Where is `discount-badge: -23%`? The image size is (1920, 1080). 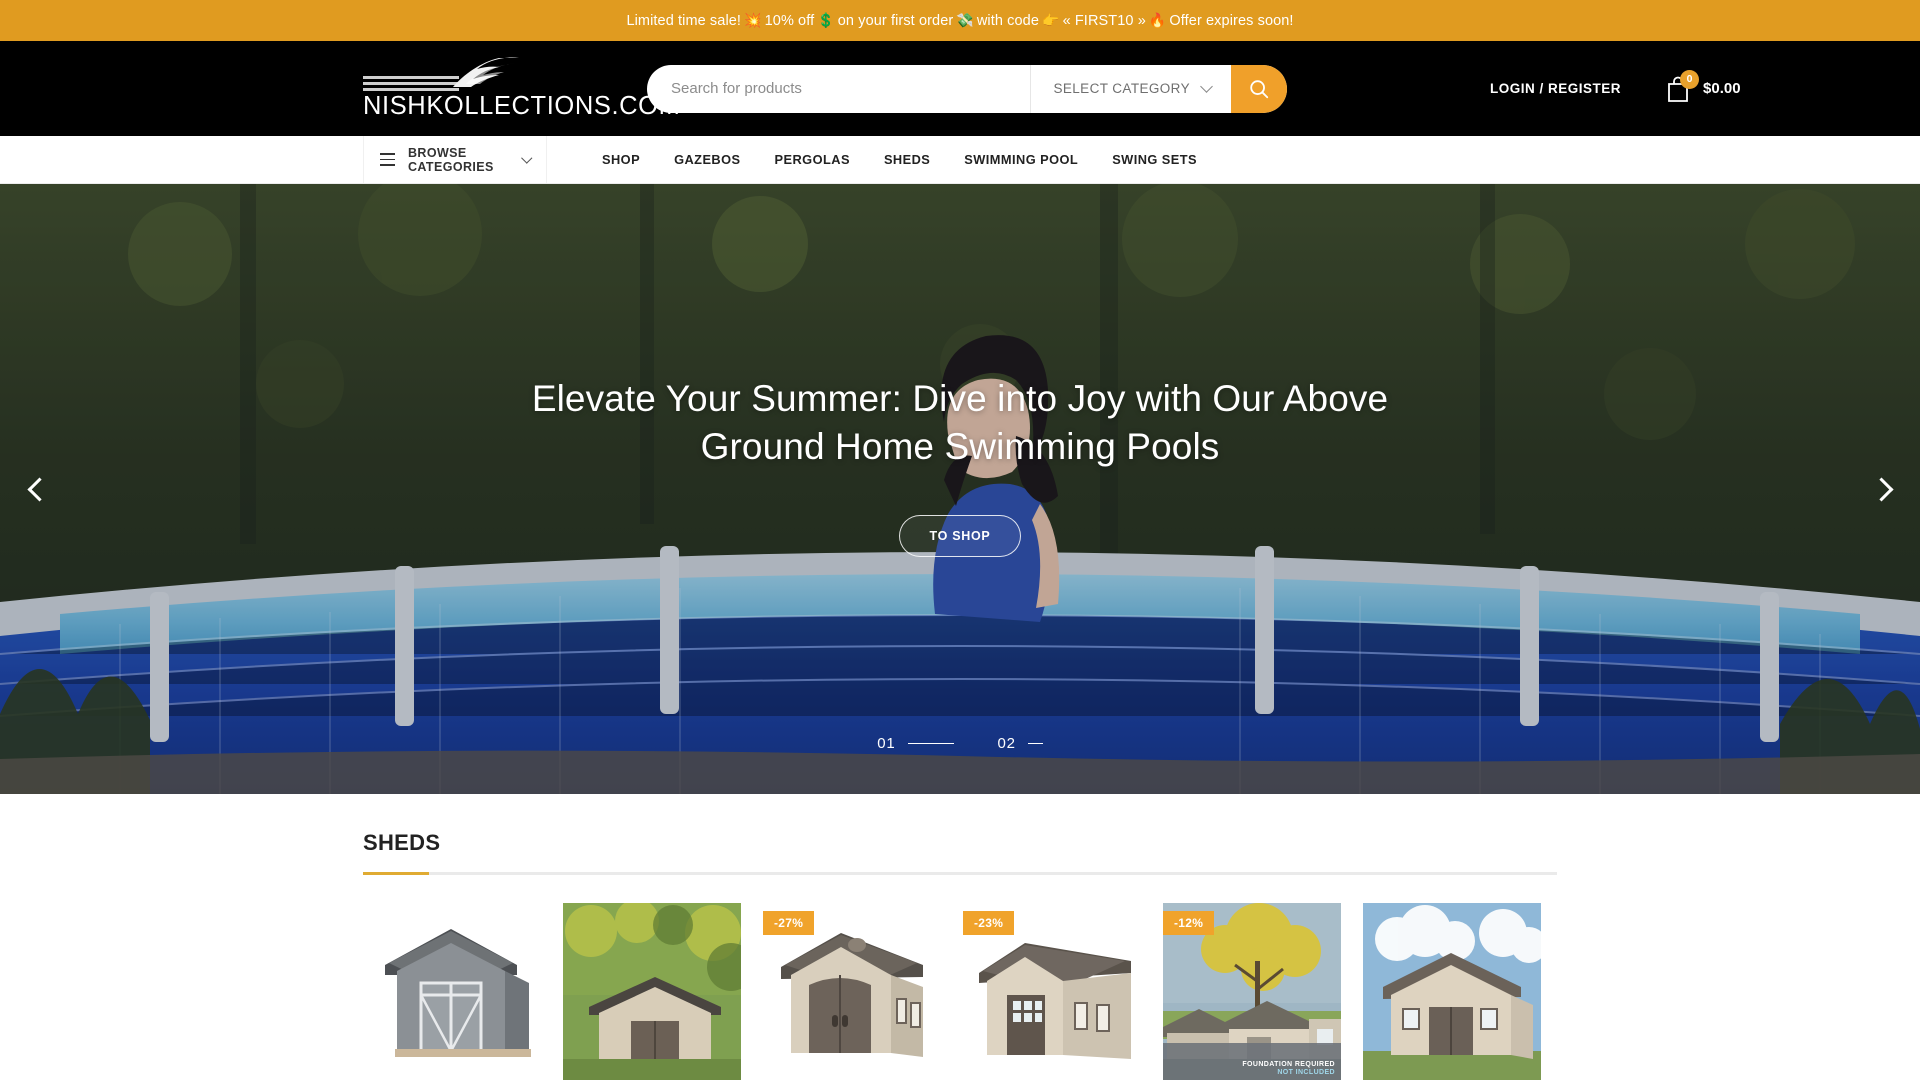 discount-badge: -23% is located at coordinates (989, 923).